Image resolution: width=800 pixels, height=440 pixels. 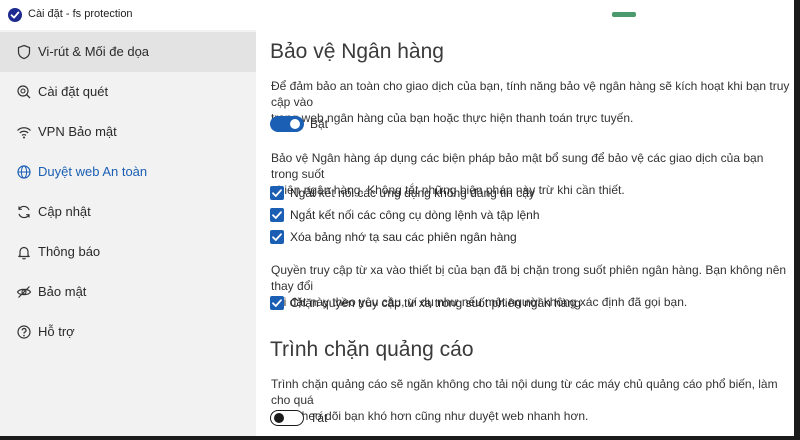 What do you see at coordinates (319, 124) in the screenshot?
I see `banking-toggle-label: Bật` at bounding box center [319, 124].